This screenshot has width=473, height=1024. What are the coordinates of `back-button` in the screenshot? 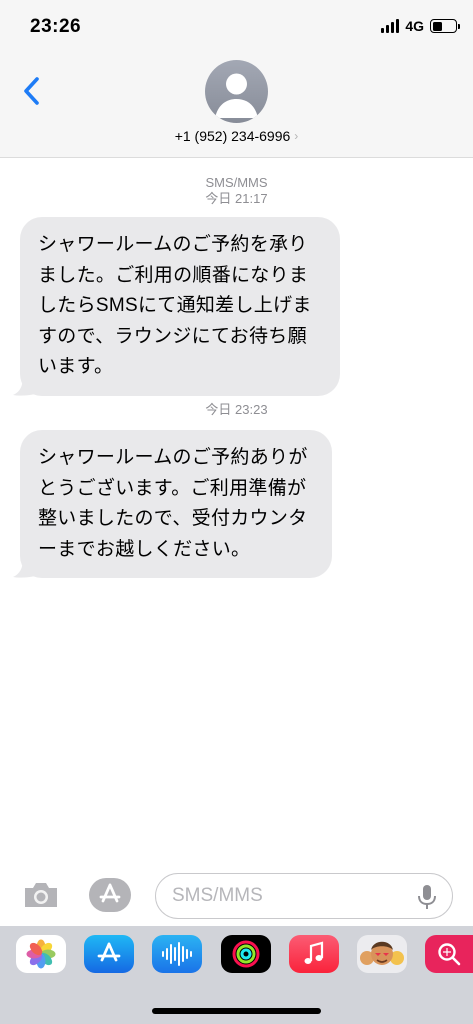 It's located at (31, 91).